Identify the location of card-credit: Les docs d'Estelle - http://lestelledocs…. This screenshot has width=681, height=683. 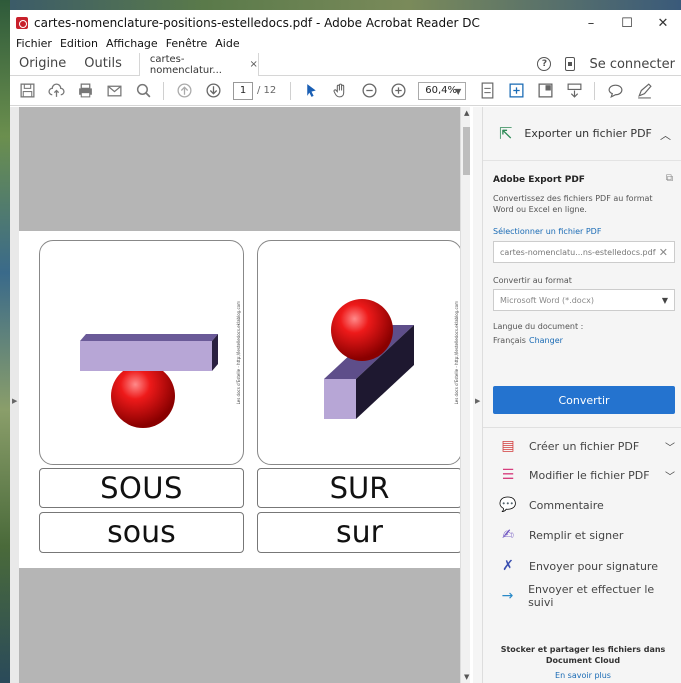
(456, 353).